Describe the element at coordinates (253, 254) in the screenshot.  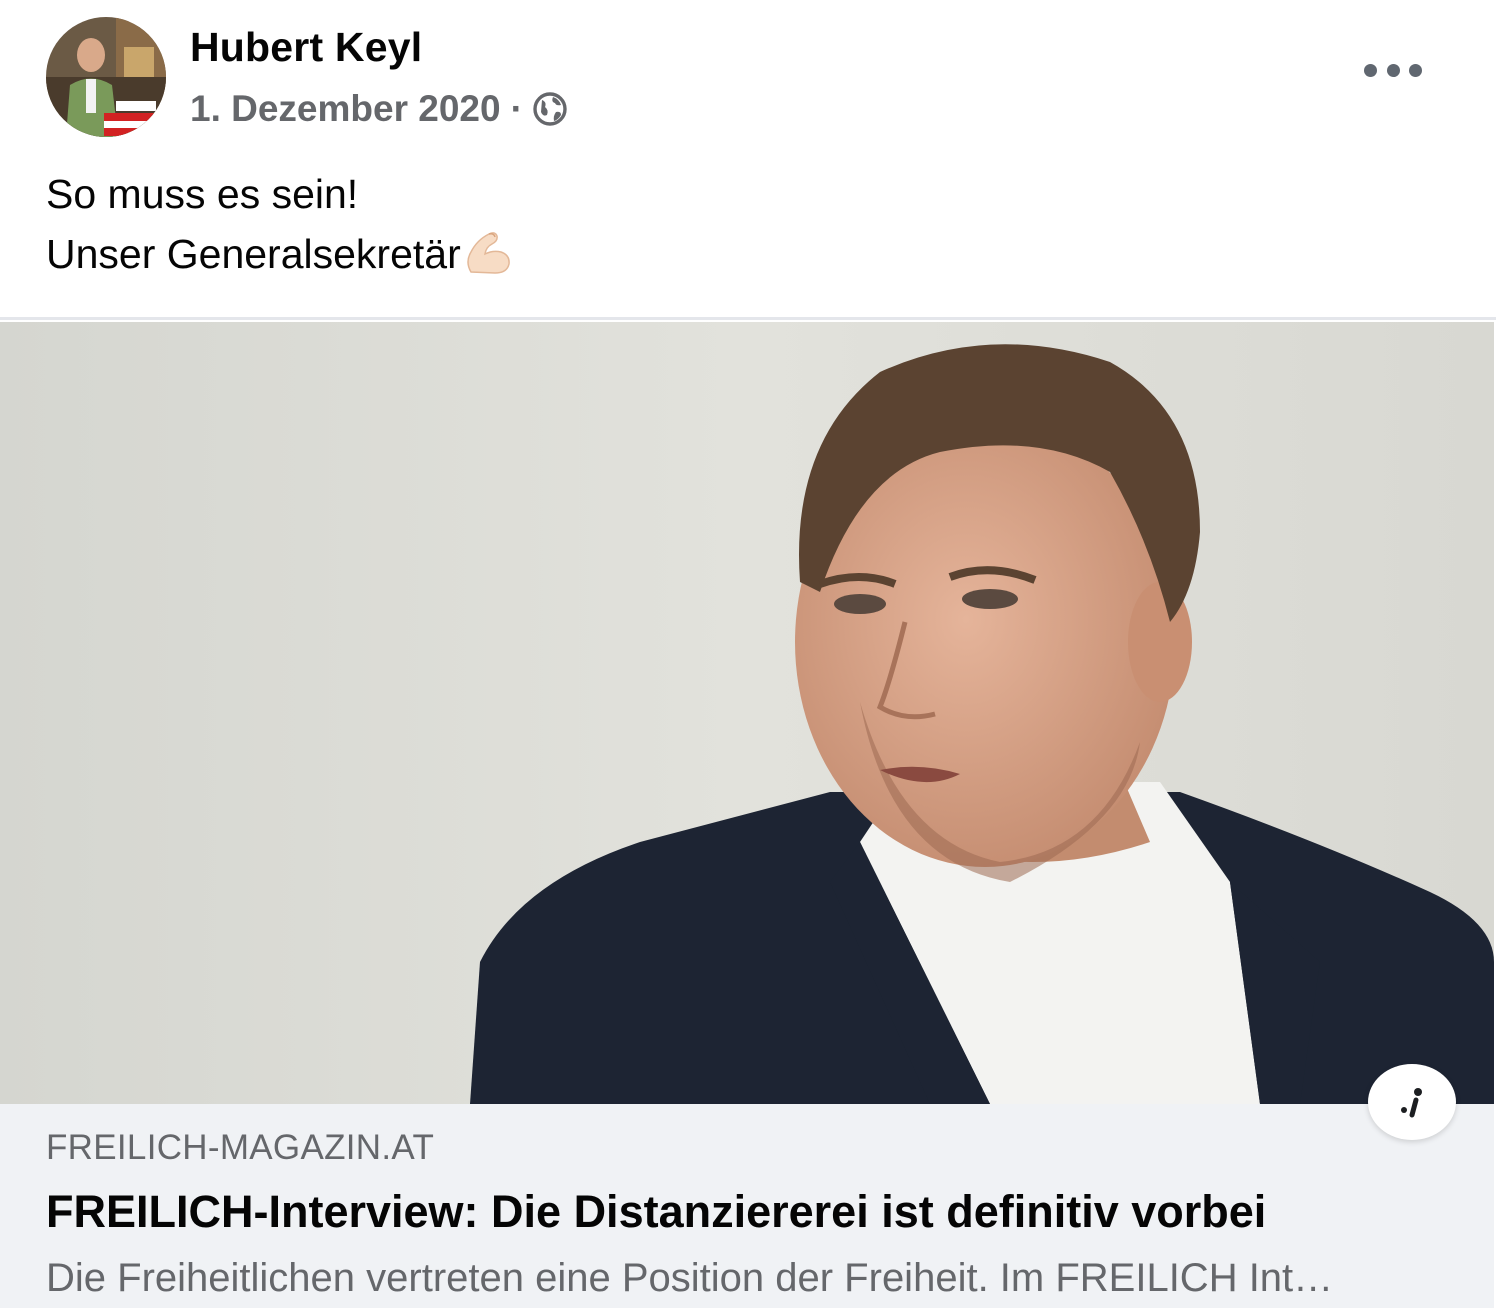
I see `post-text-line-2-text: Unser Generalsekretär` at that location.